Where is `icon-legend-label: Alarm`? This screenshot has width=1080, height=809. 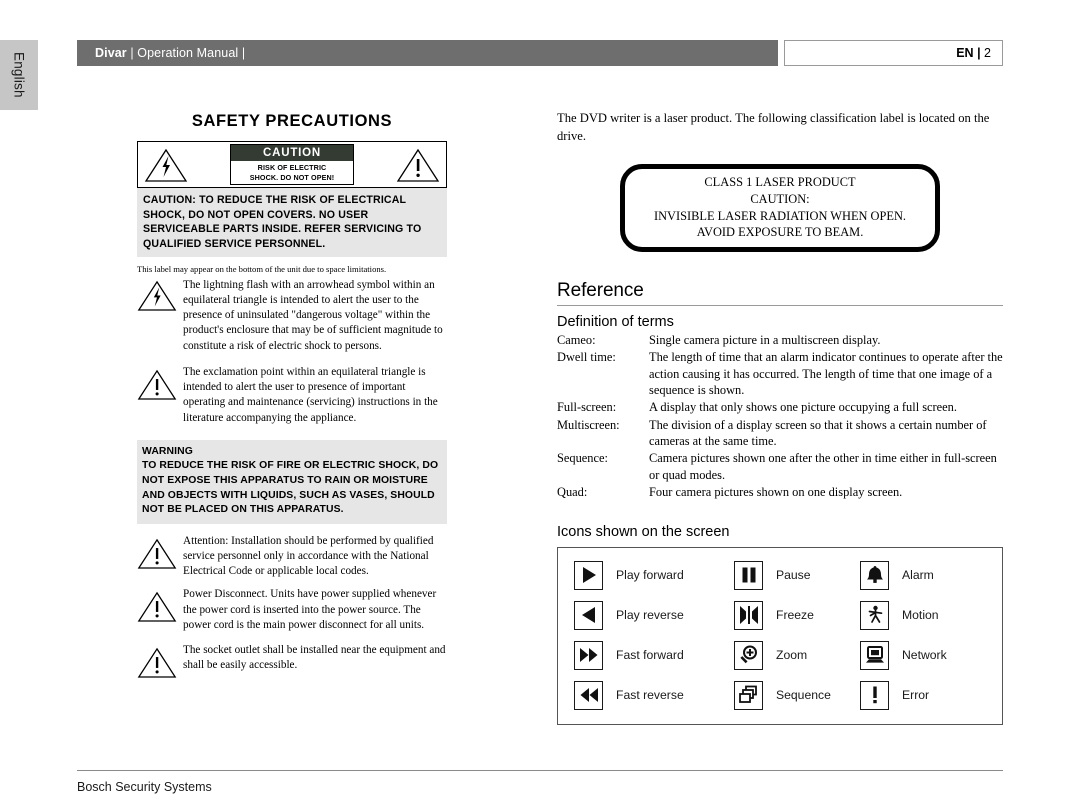 icon-legend-label: Alarm is located at coordinates (918, 575).